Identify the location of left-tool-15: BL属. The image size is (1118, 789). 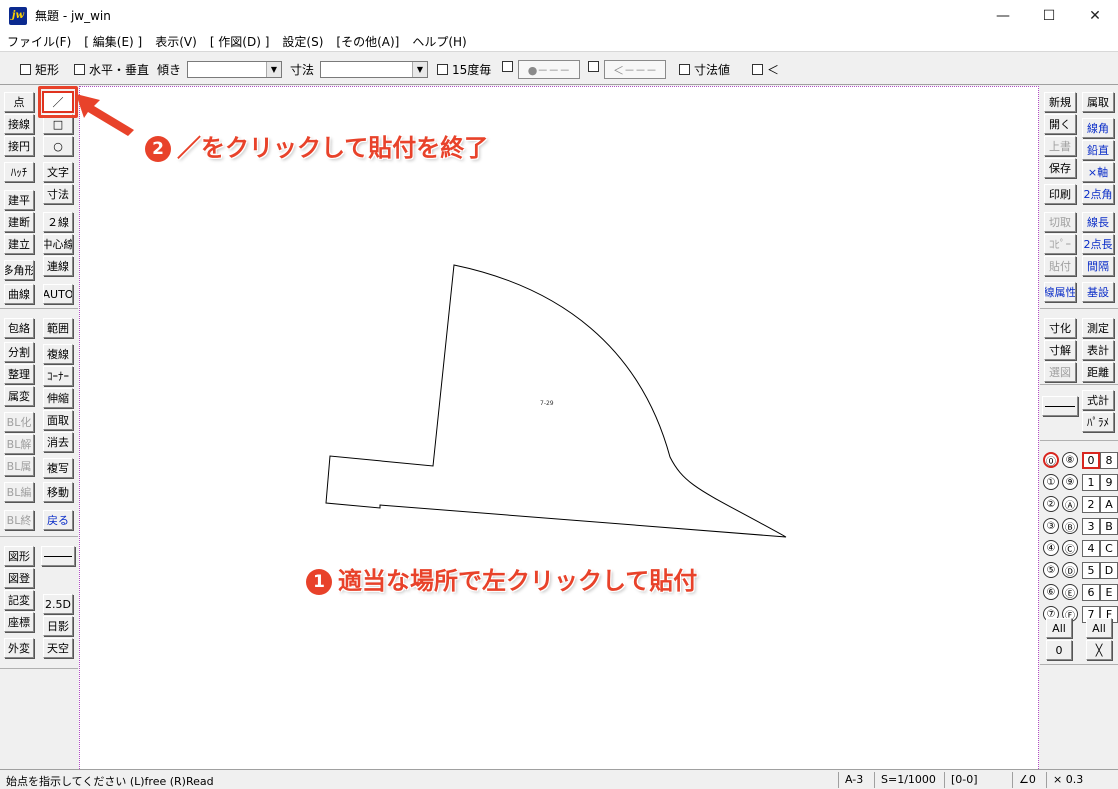
(19, 466).